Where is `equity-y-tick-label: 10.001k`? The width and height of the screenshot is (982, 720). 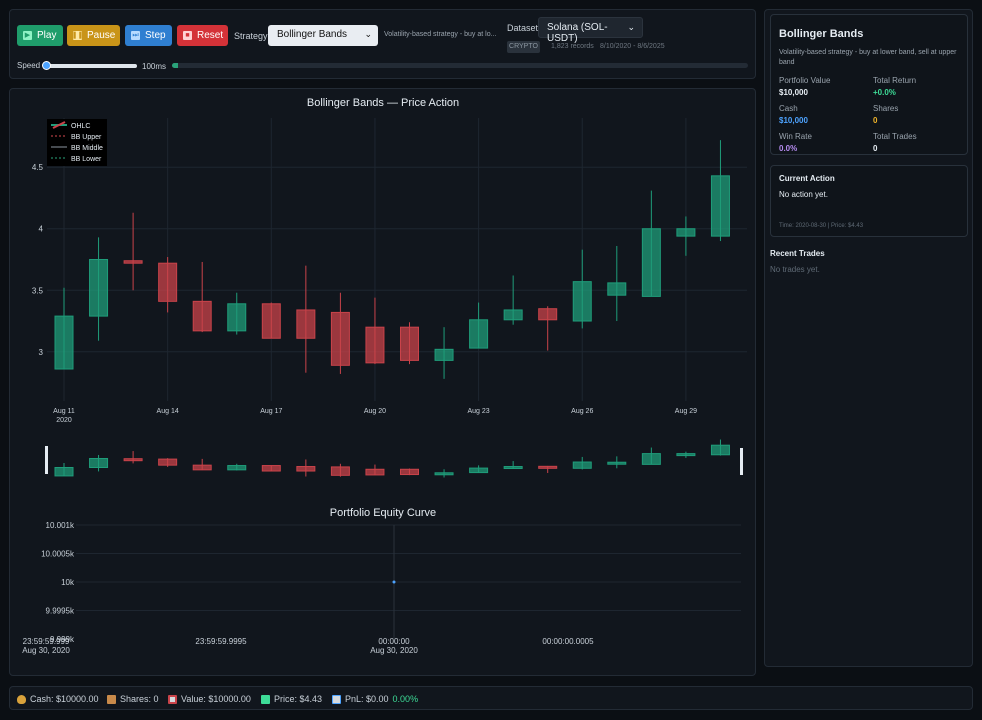 equity-y-tick-label: 10.001k is located at coordinates (60, 525).